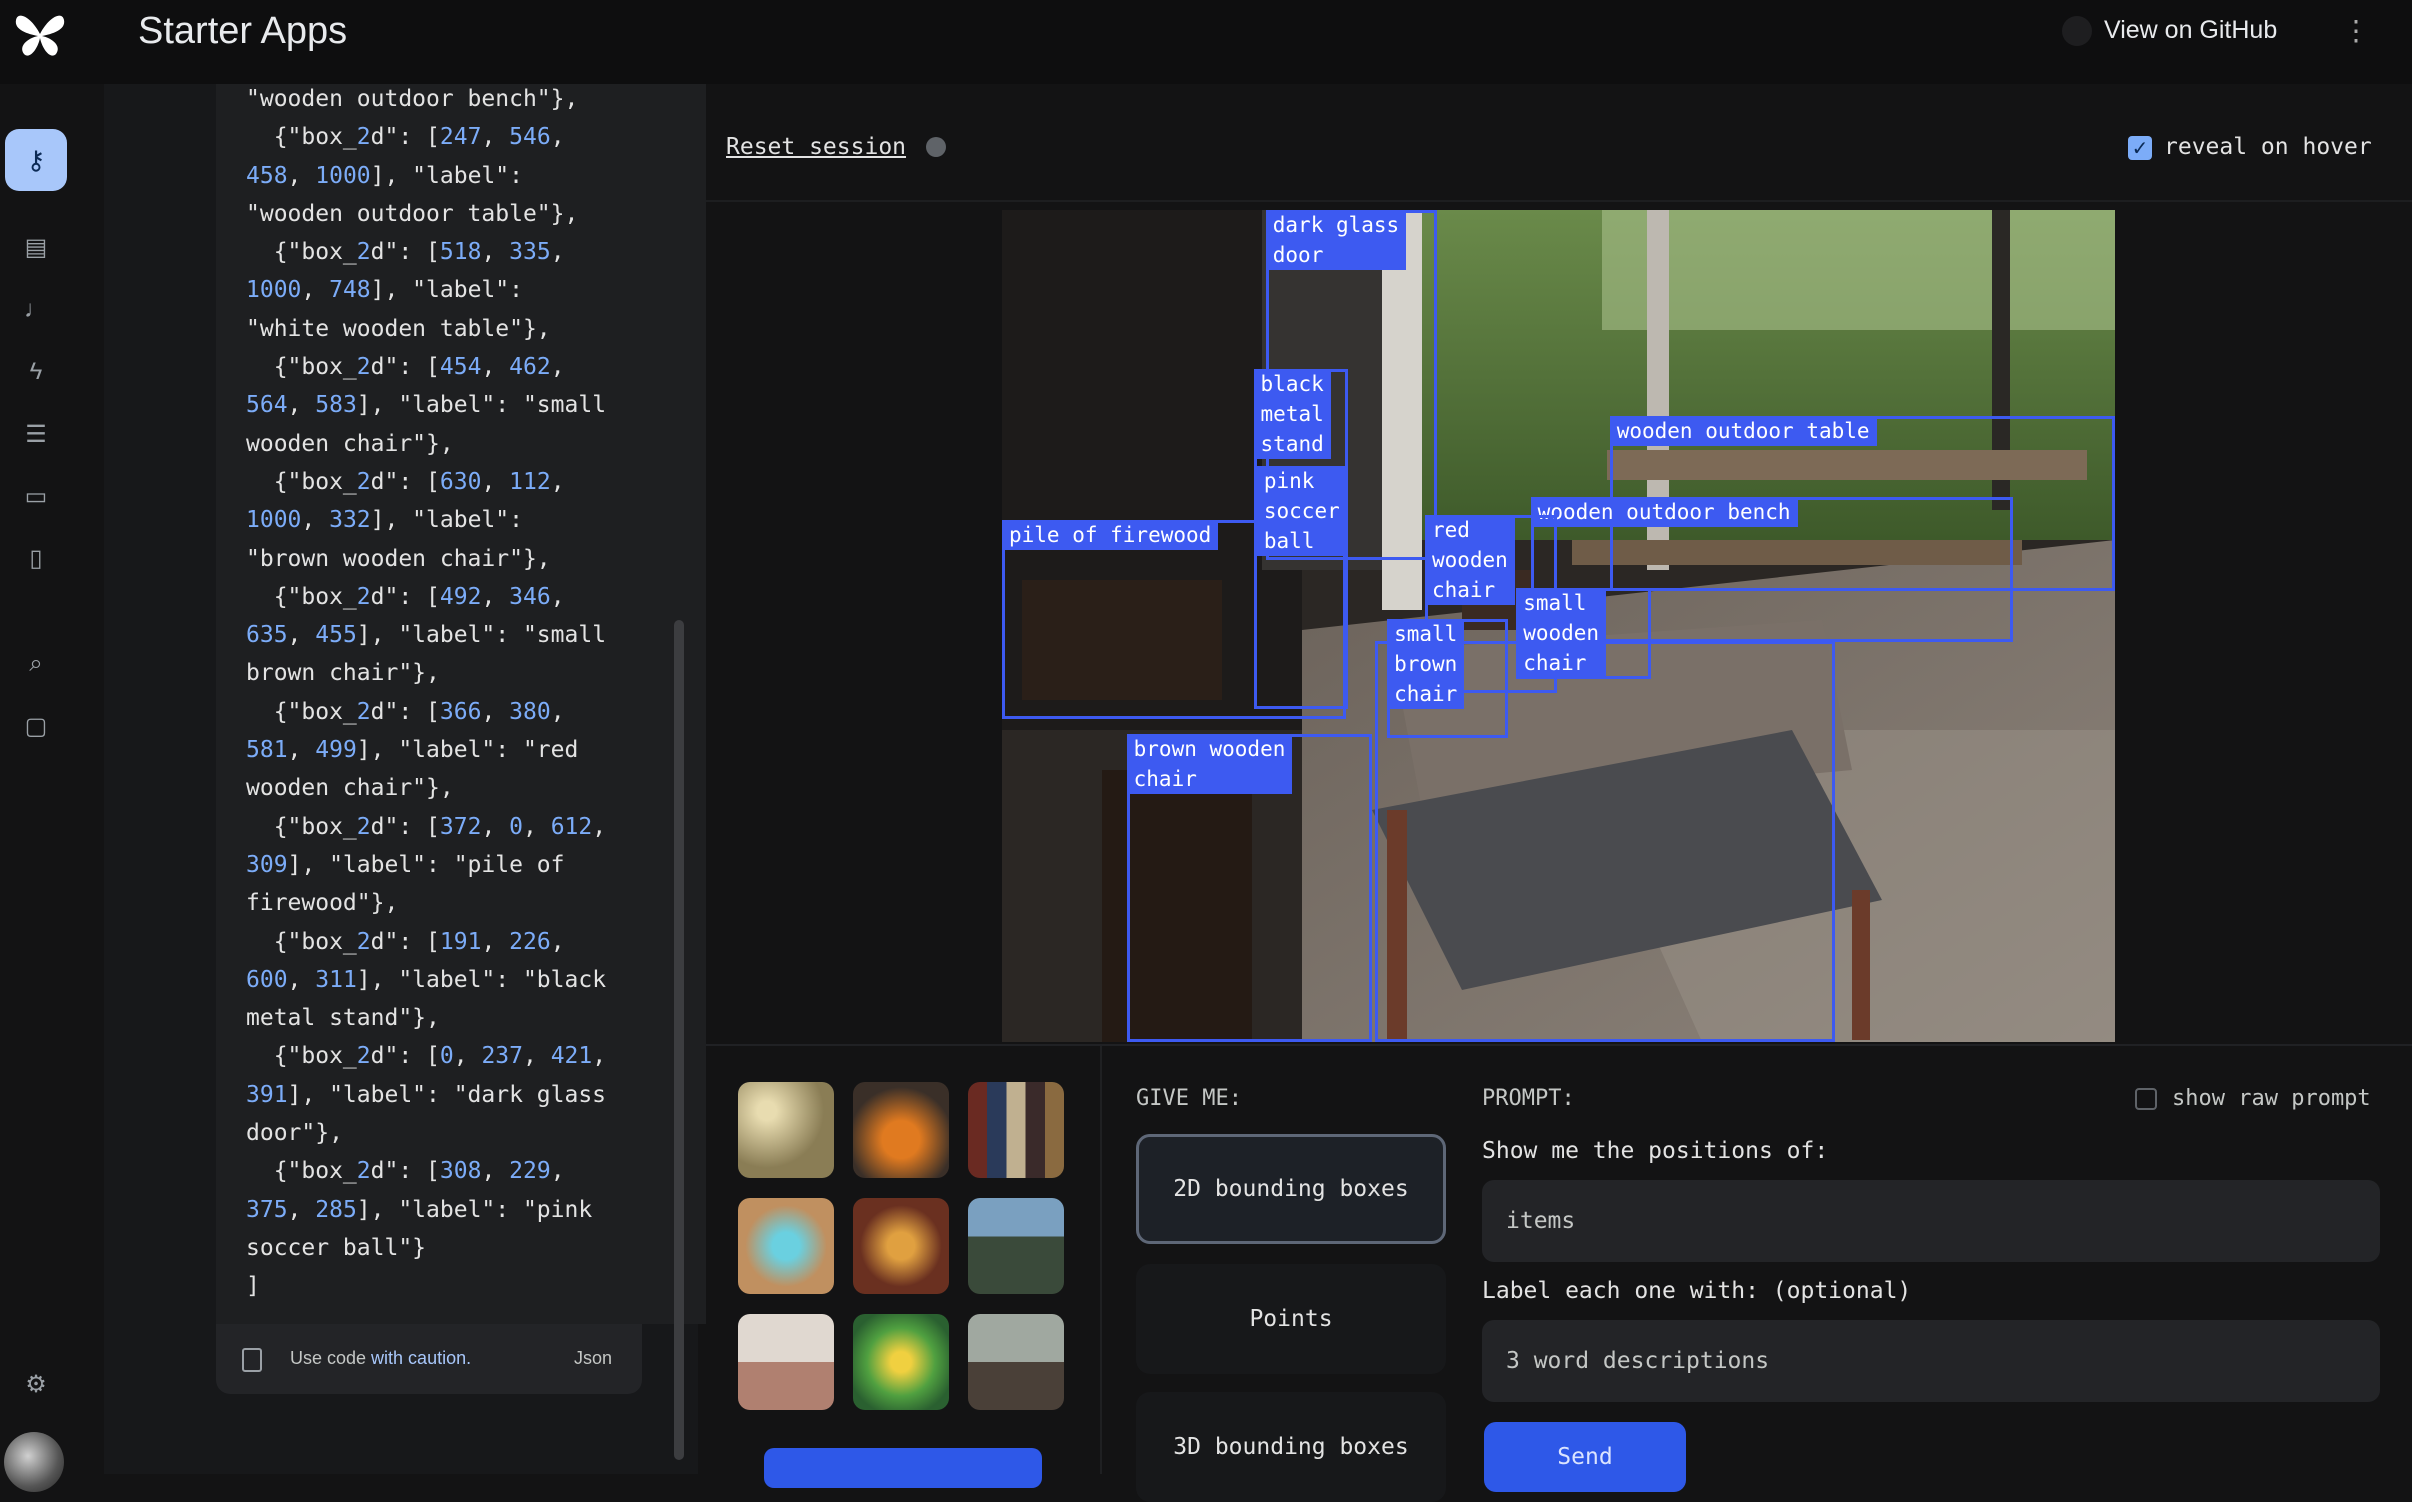  What do you see at coordinates (36, 664) in the screenshot?
I see `search-document-icon: ⌕` at bounding box center [36, 664].